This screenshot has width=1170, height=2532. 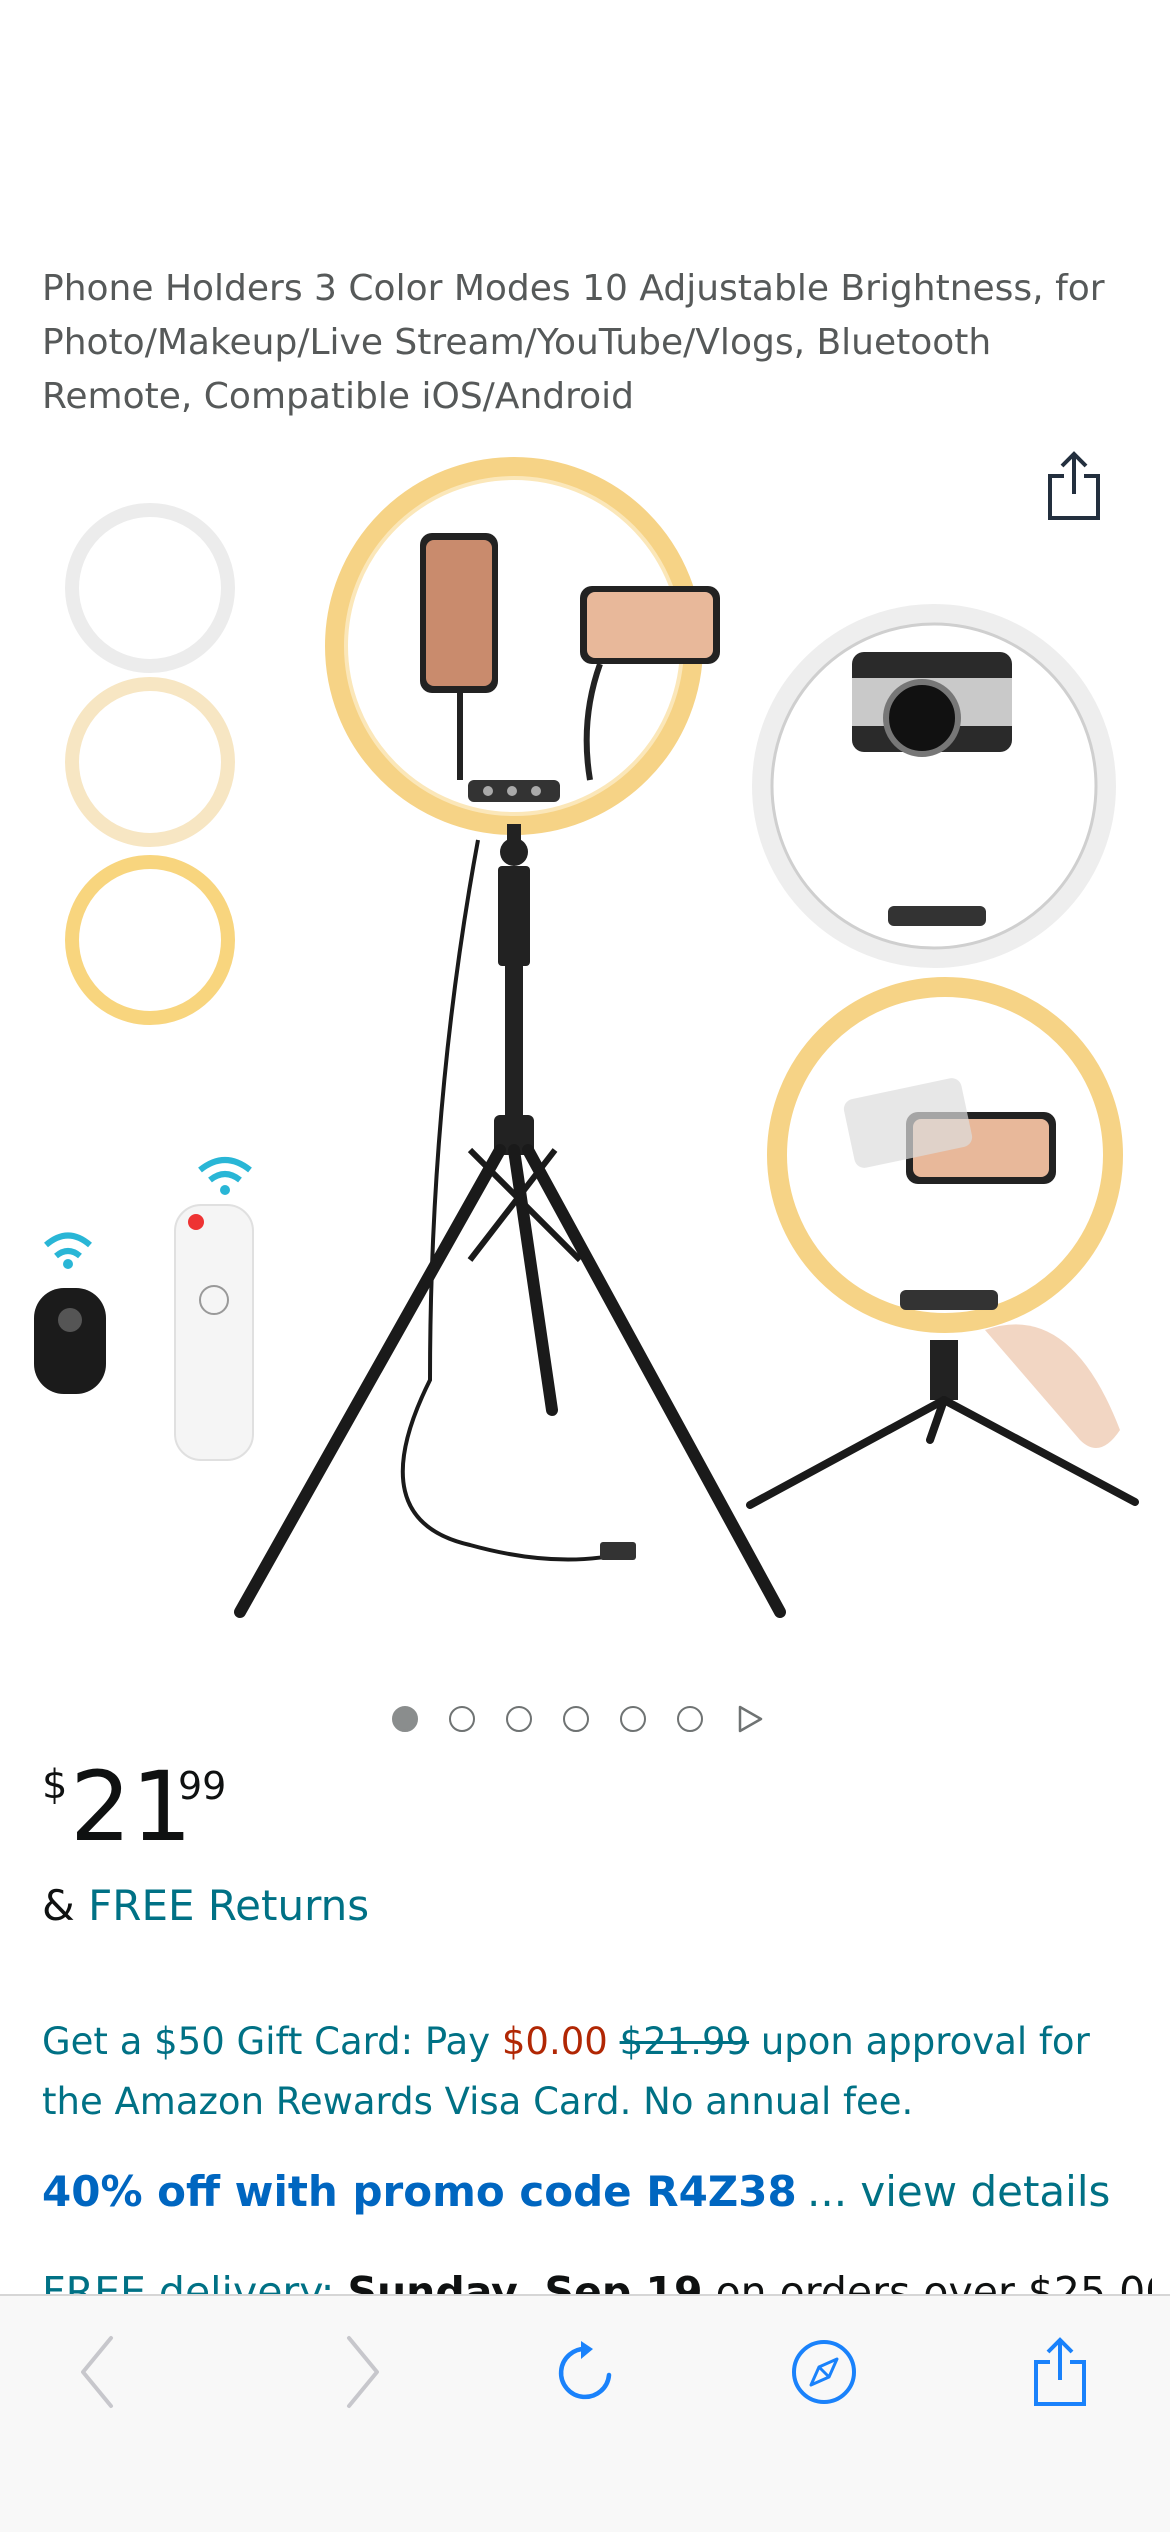 I want to click on price-currency: $, so click(x=55, y=1785).